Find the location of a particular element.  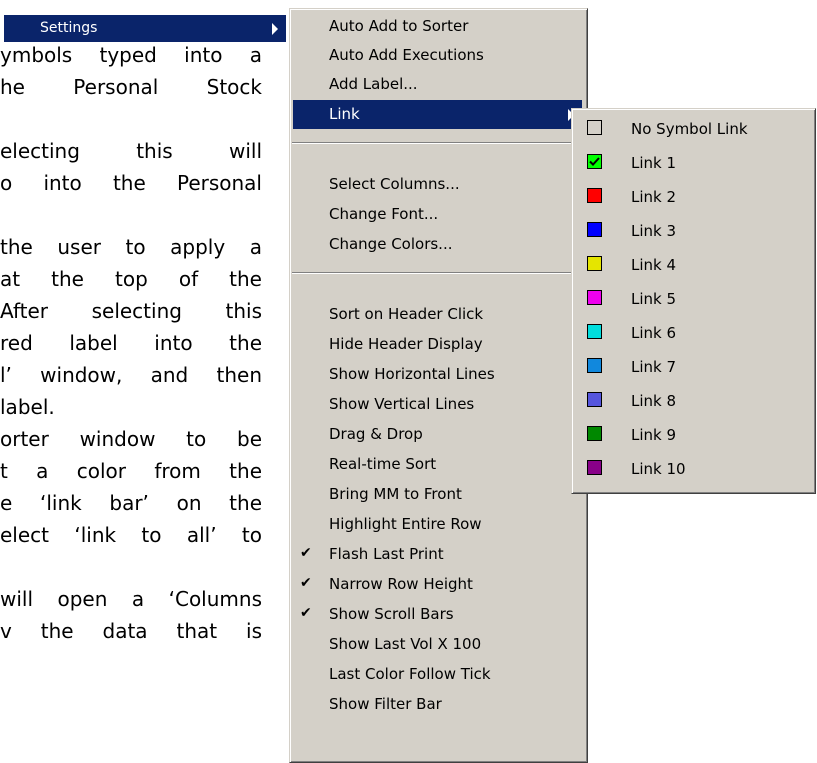

menu-item-label: Link 8 is located at coordinates (654, 401).